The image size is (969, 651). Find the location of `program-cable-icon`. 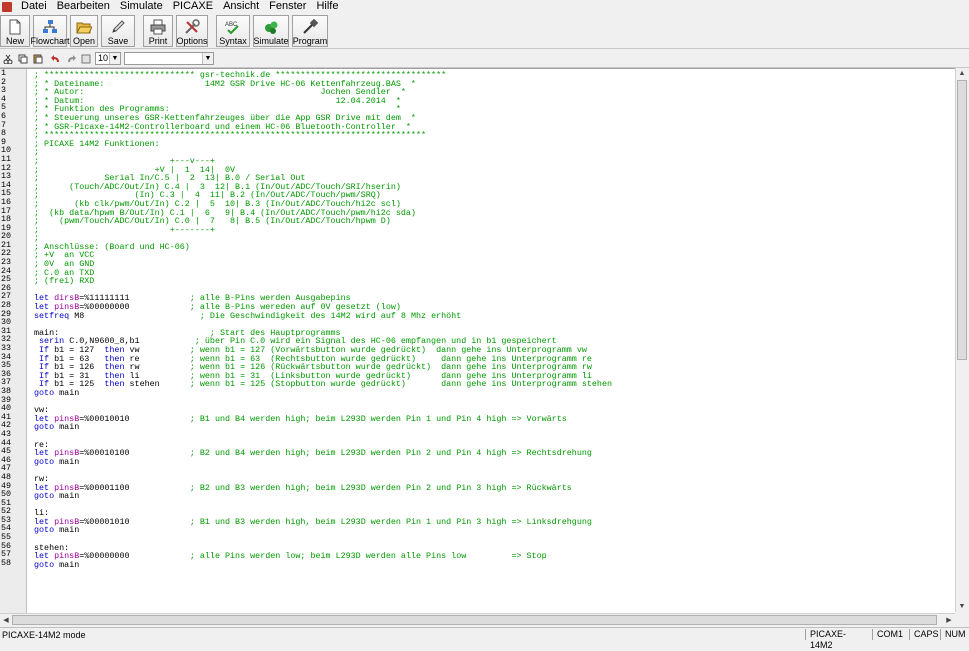

program-cable-icon is located at coordinates (310, 27).